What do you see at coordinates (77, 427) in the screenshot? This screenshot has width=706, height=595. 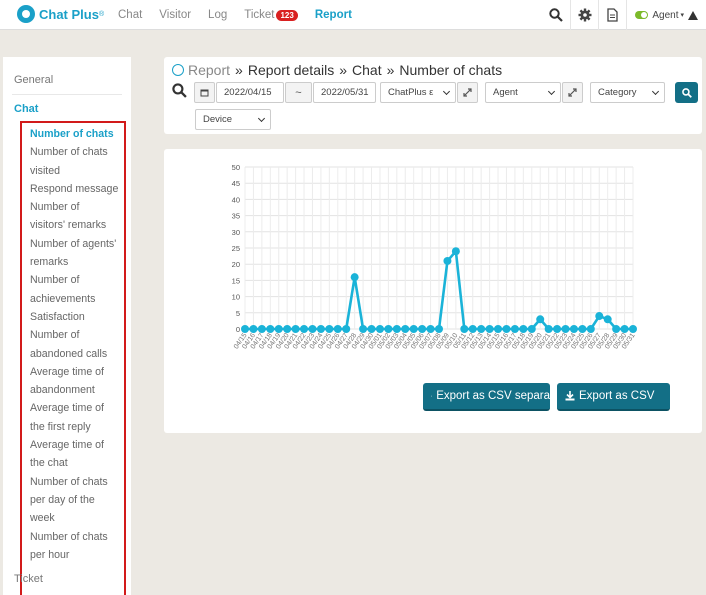 I see `sidebar-item-avg-first-reply-cont: the first reply` at bounding box center [77, 427].